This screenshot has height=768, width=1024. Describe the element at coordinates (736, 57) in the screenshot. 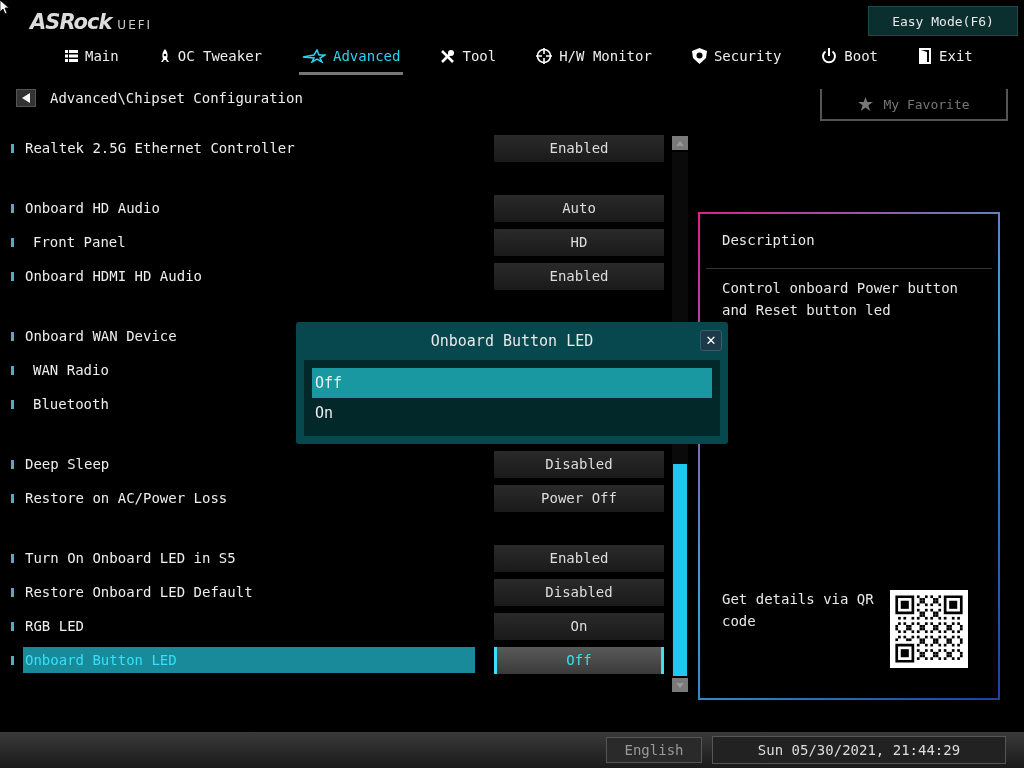

I see `nav-tab: Security` at that location.